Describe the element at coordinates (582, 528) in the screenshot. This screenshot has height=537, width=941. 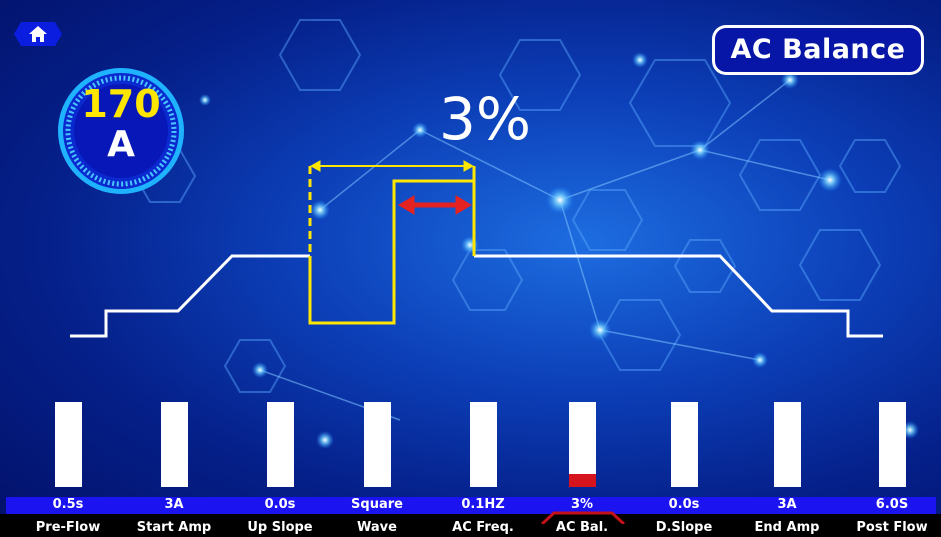
I see `param-tab-ac-bal: AC Bal.` at that location.